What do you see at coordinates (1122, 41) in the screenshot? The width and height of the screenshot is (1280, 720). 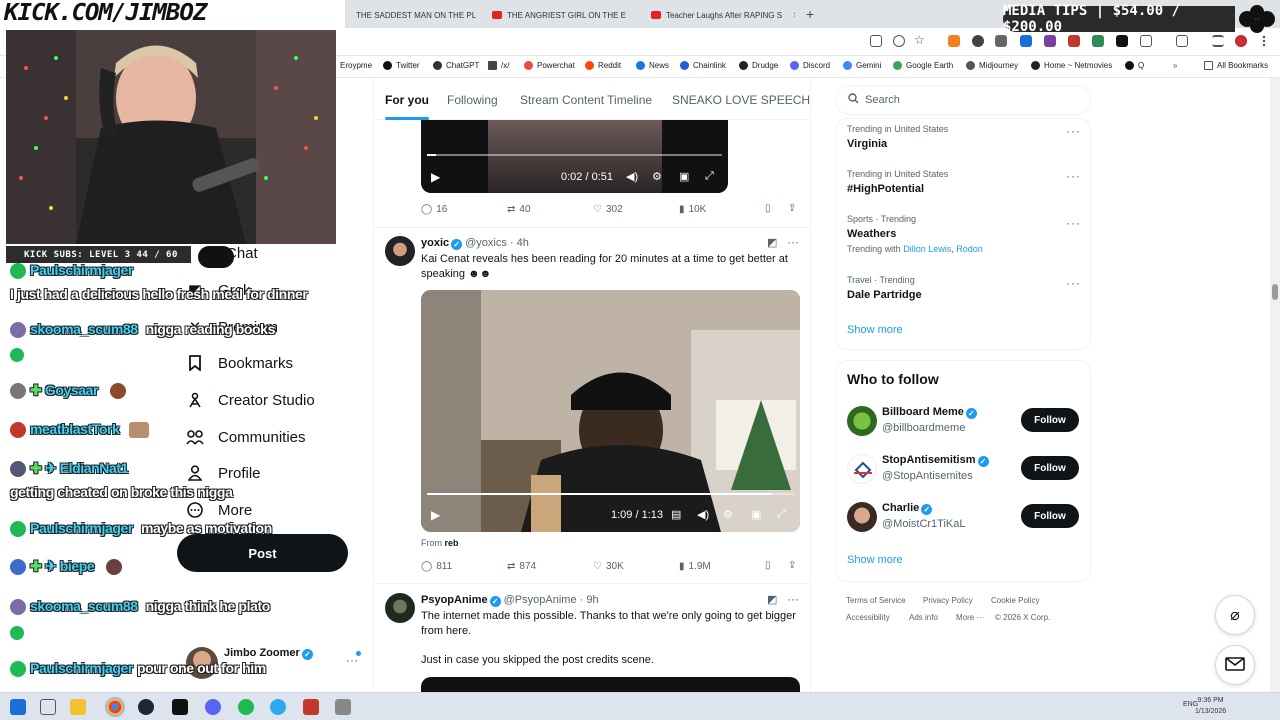 I see `x-icon` at bounding box center [1122, 41].